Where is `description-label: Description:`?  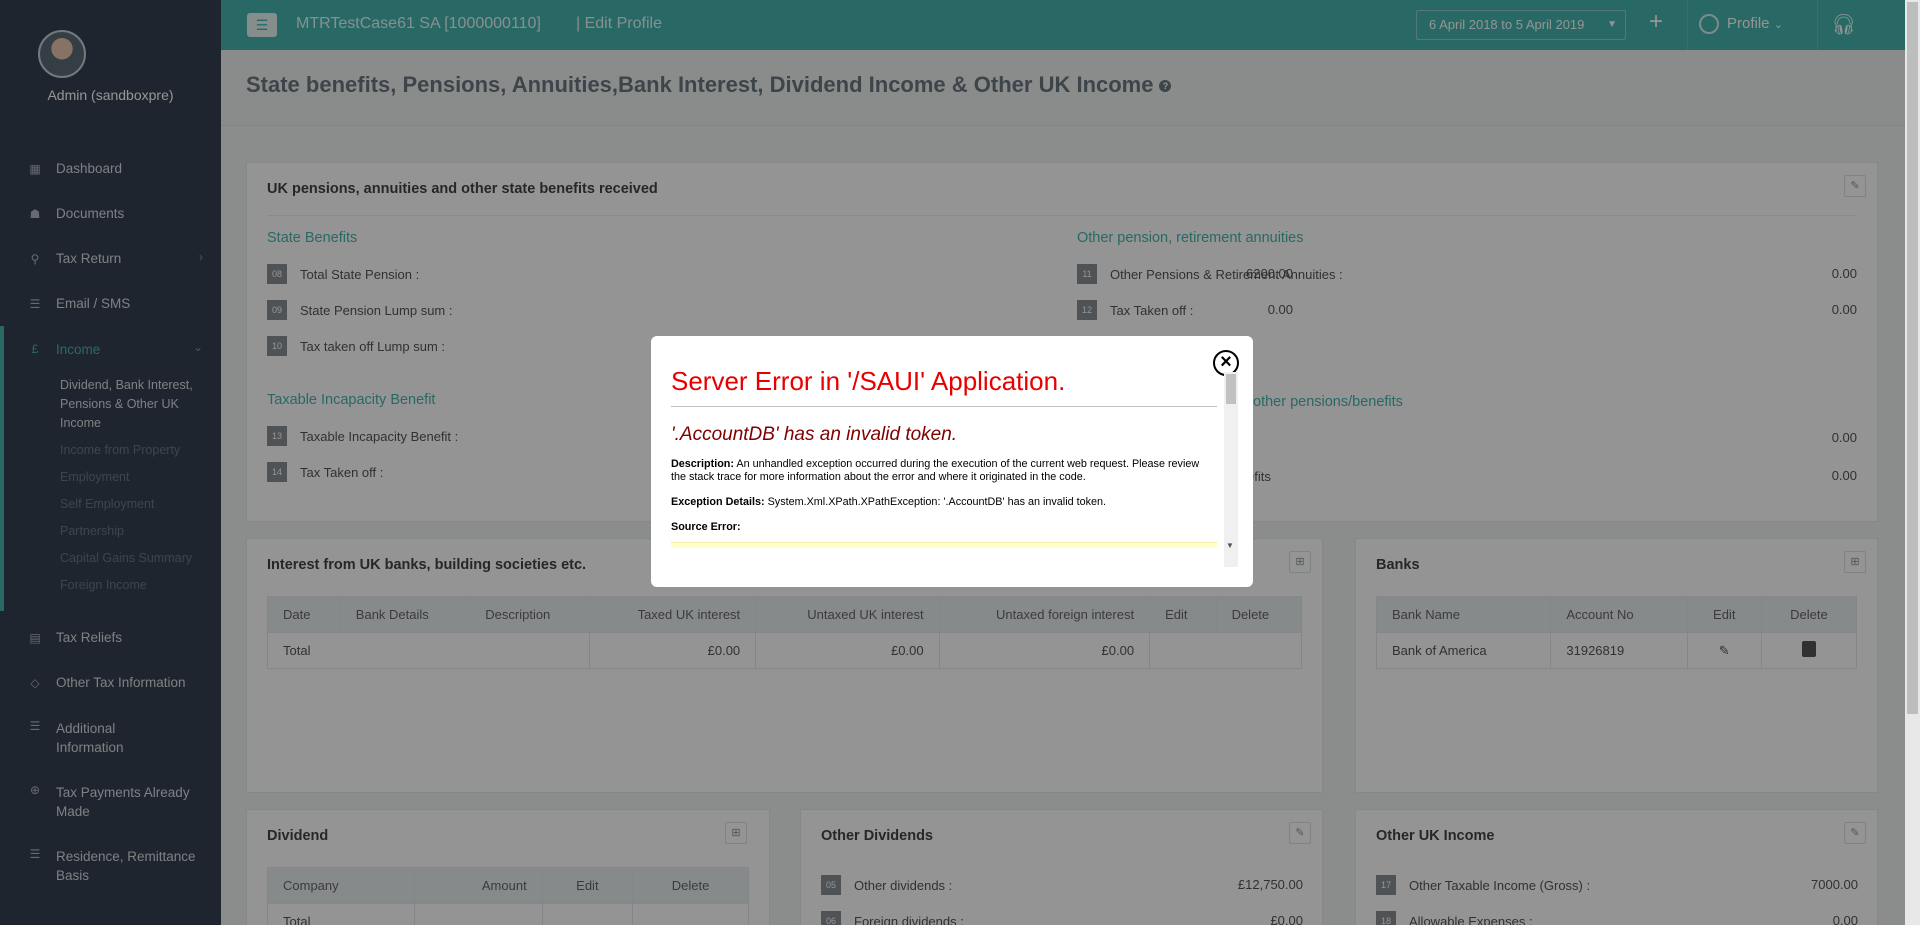 description-label: Description: is located at coordinates (702, 464).